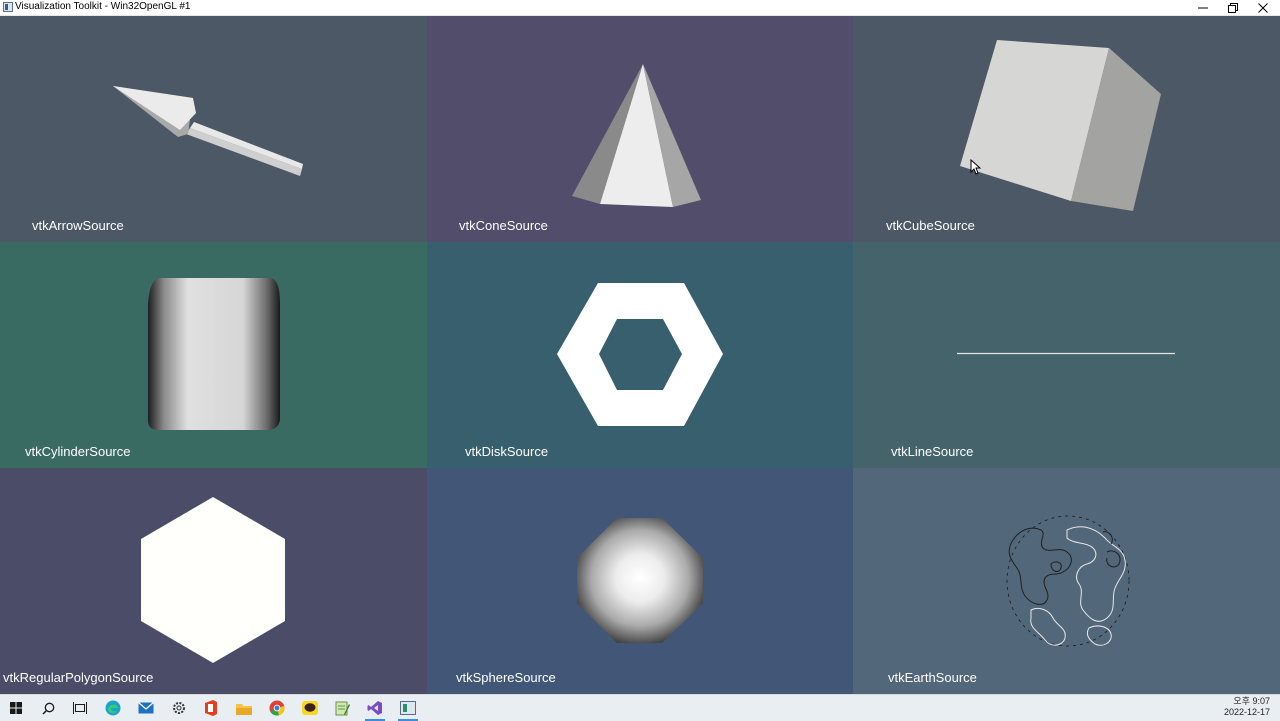 This screenshot has height=721, width=1280. I want to click on viewport-label: vtkArrowSource, so click(78, 225).